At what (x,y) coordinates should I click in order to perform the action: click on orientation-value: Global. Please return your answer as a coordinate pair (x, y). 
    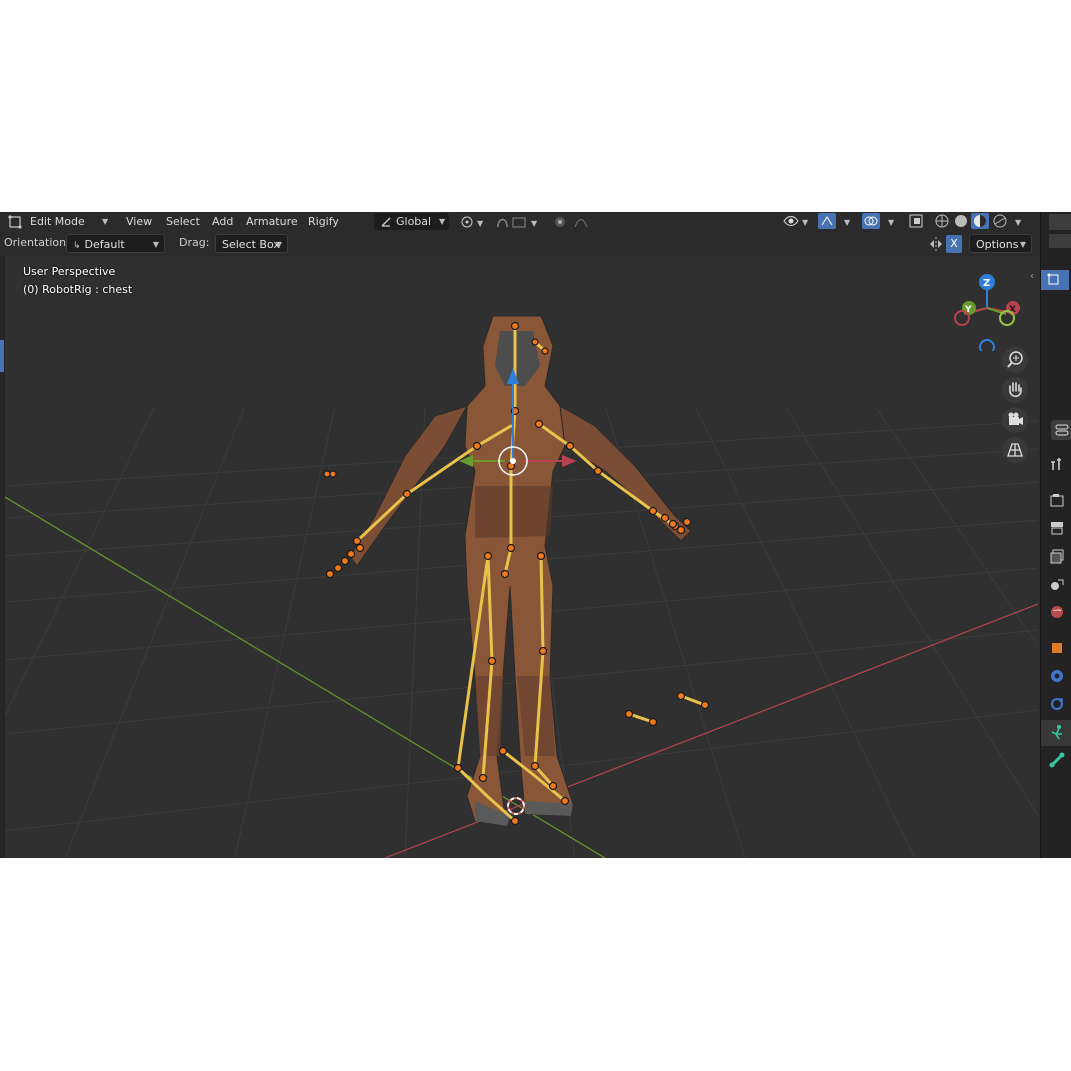
    Looking at the image, I should click on (414, 221).